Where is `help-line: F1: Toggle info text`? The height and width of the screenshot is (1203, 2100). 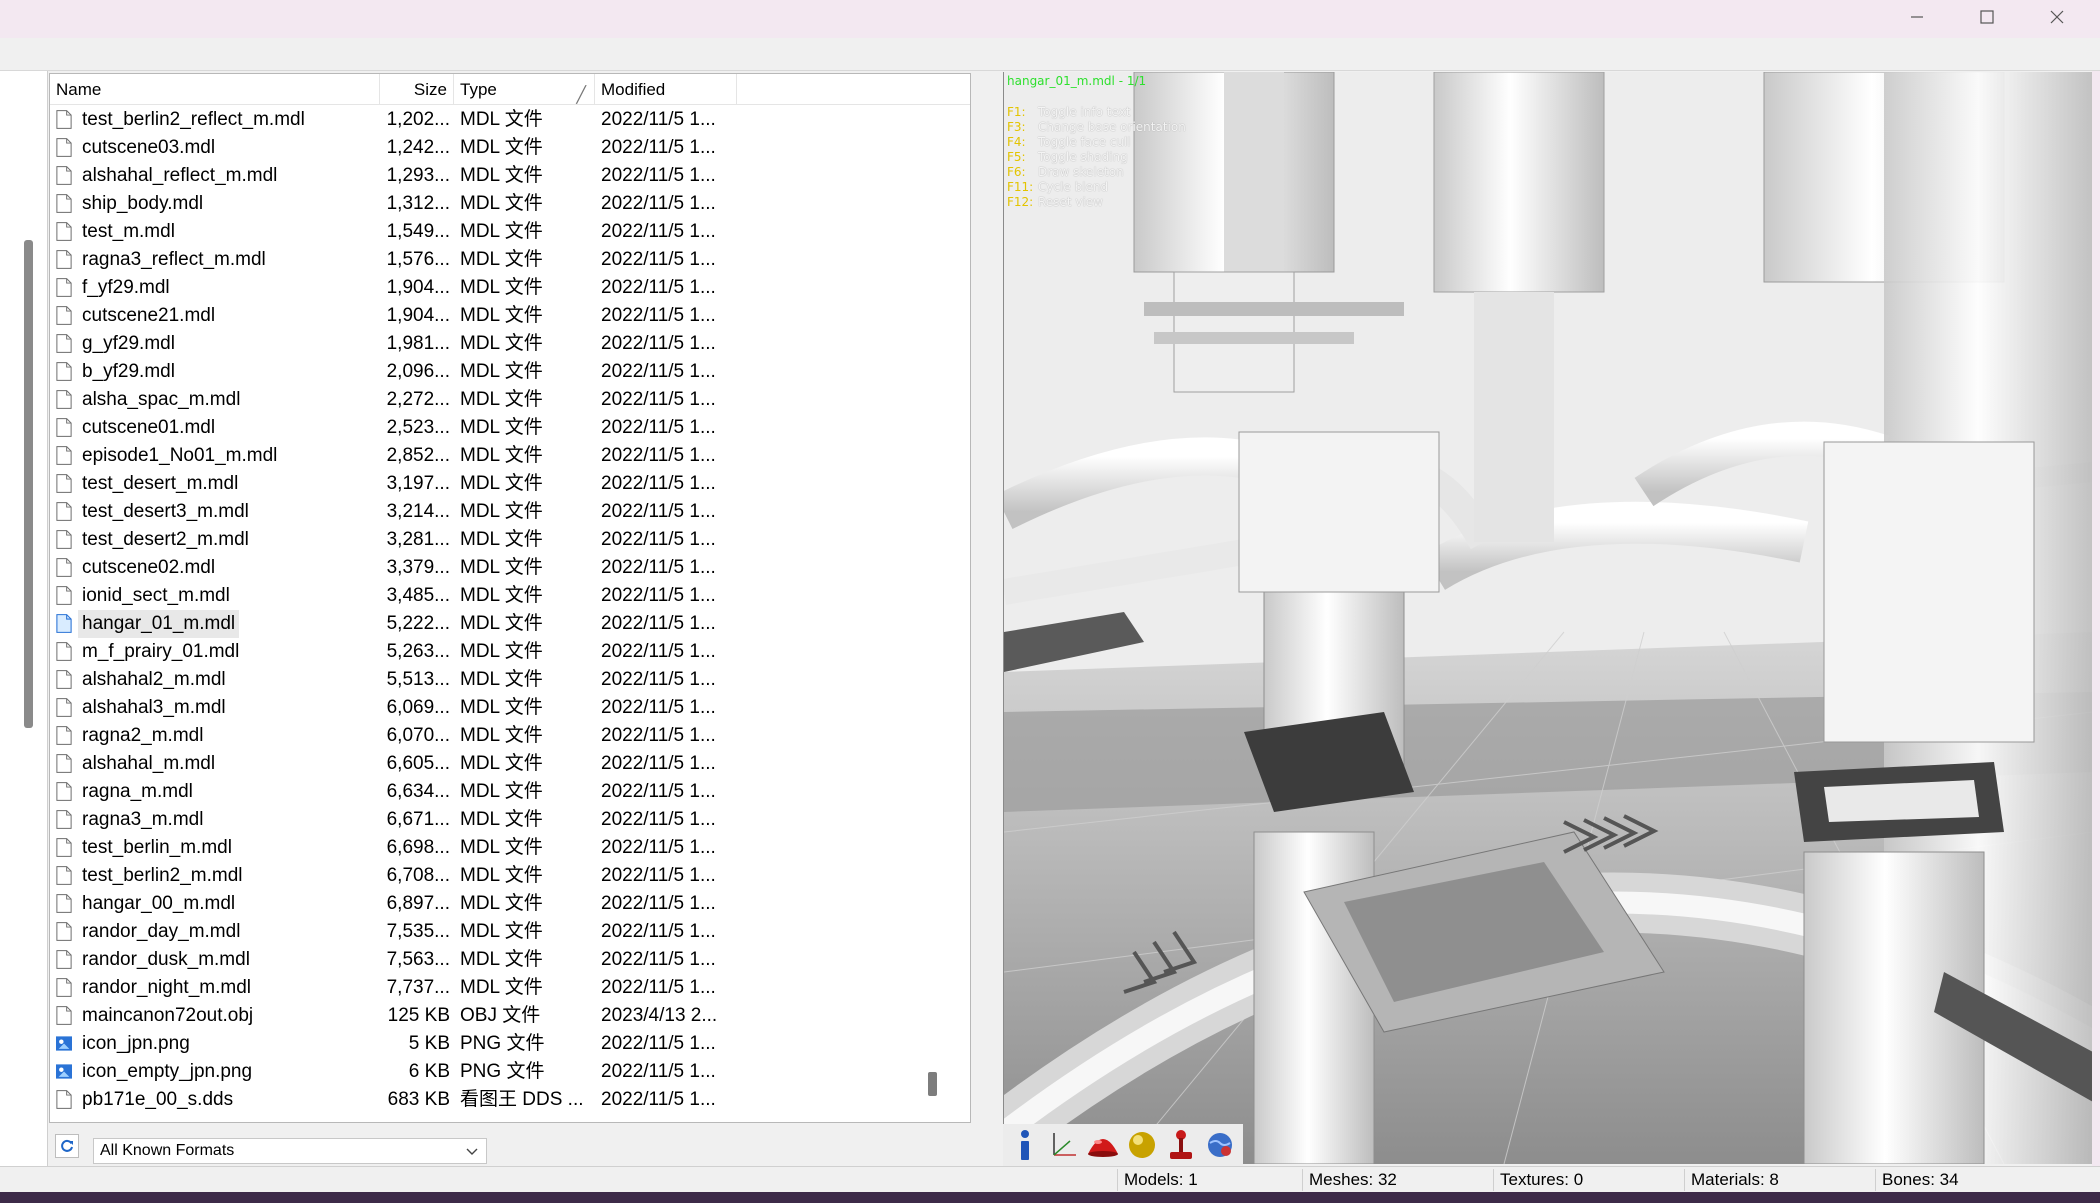
help-line: F1: Toggle info text is located at coordinates (1096, 112).